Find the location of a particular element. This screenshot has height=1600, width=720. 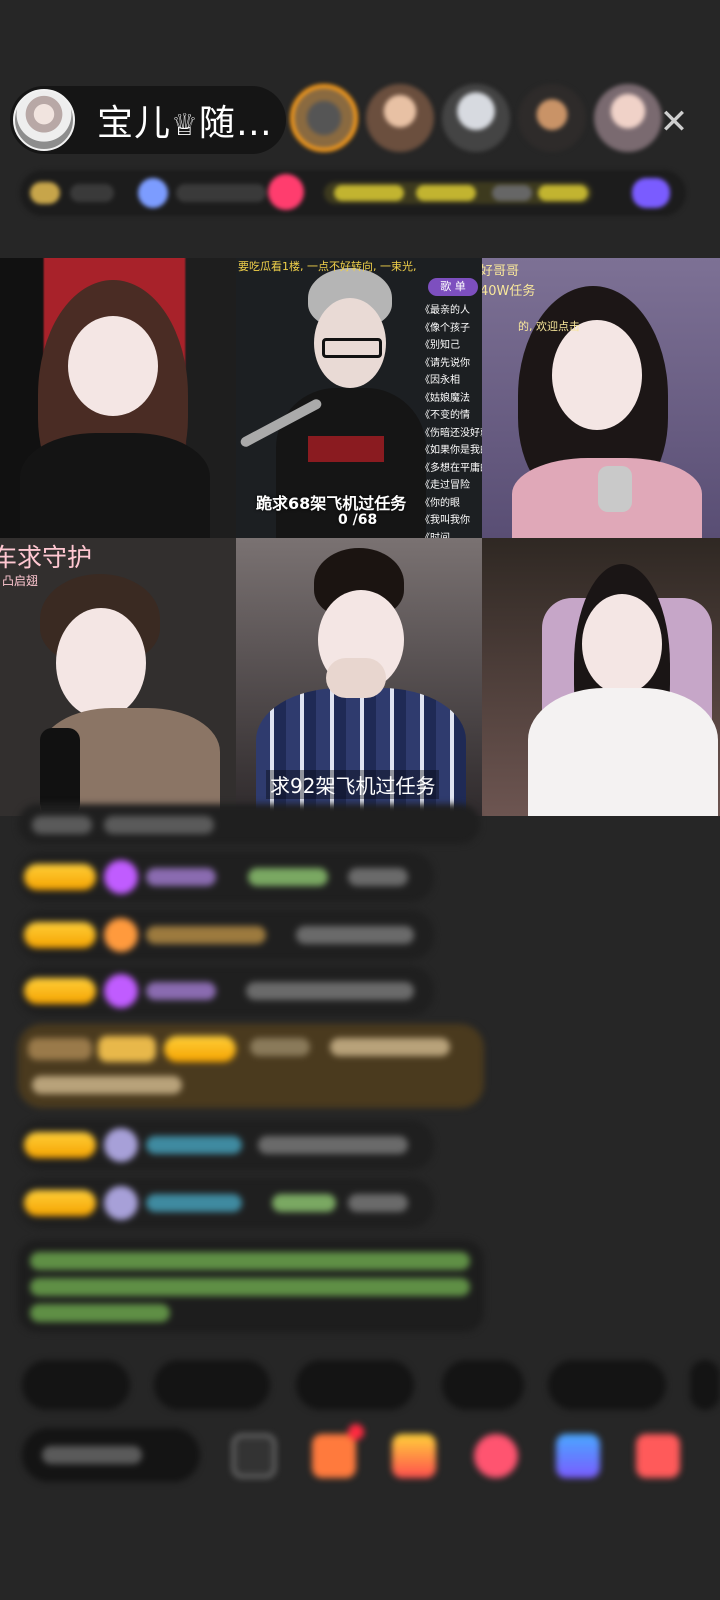

song-item: 《因永相 is located at coordinates (440, 380).